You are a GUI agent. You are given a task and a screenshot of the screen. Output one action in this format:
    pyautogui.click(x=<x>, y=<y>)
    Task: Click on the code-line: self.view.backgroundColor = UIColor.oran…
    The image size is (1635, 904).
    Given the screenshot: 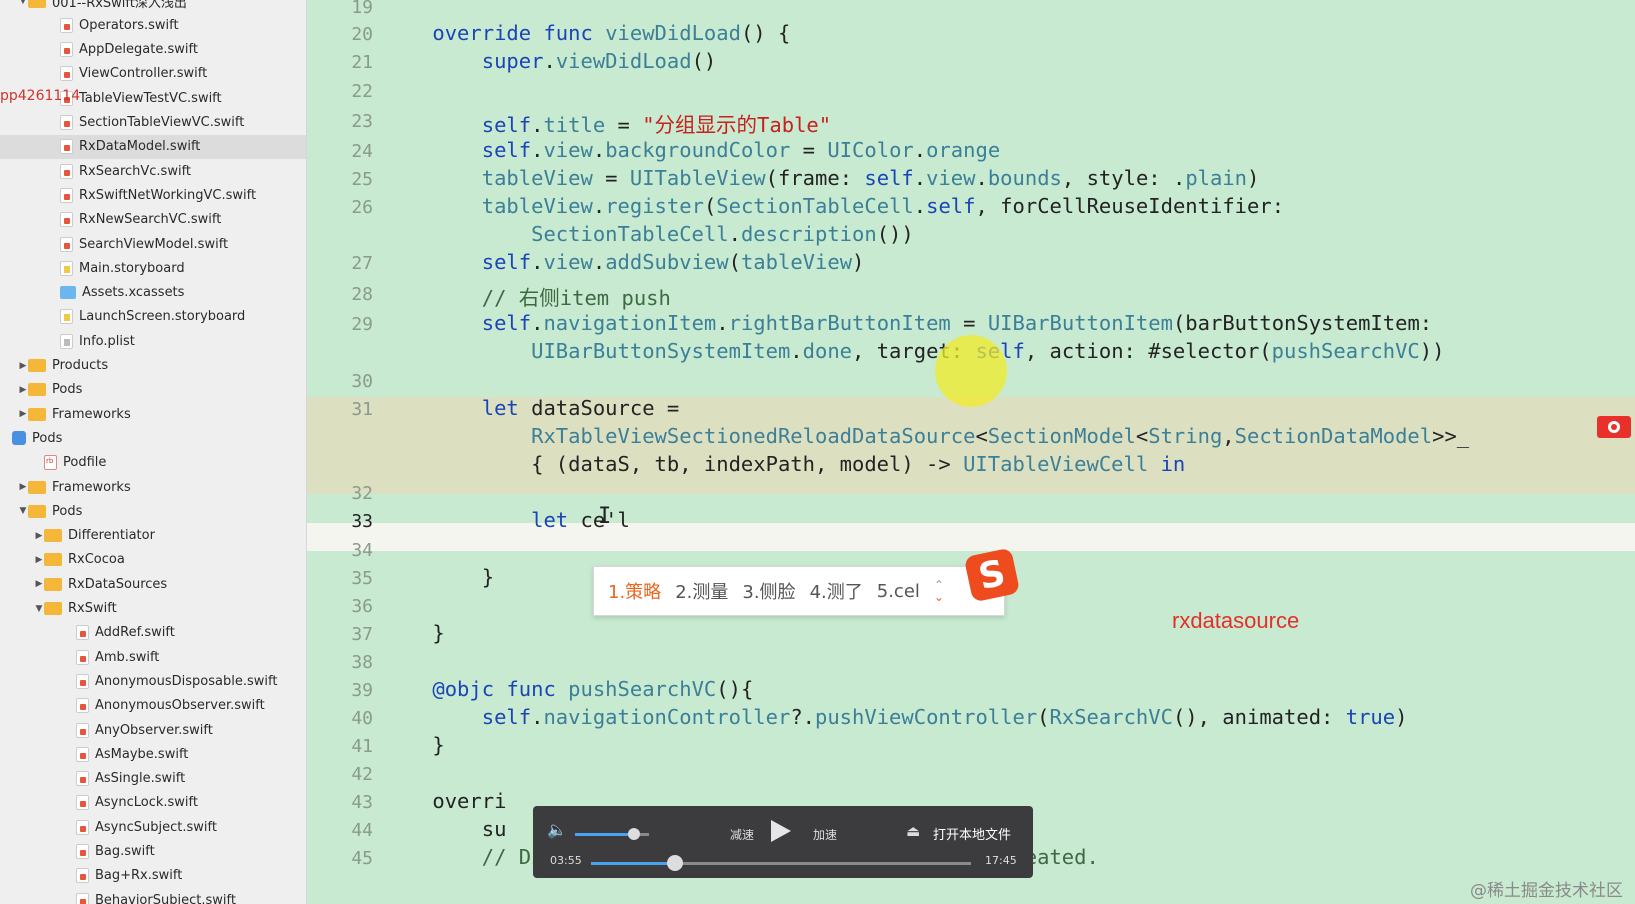 What is the action you would take?
    pyautogui.click(x=691, y=150)
    